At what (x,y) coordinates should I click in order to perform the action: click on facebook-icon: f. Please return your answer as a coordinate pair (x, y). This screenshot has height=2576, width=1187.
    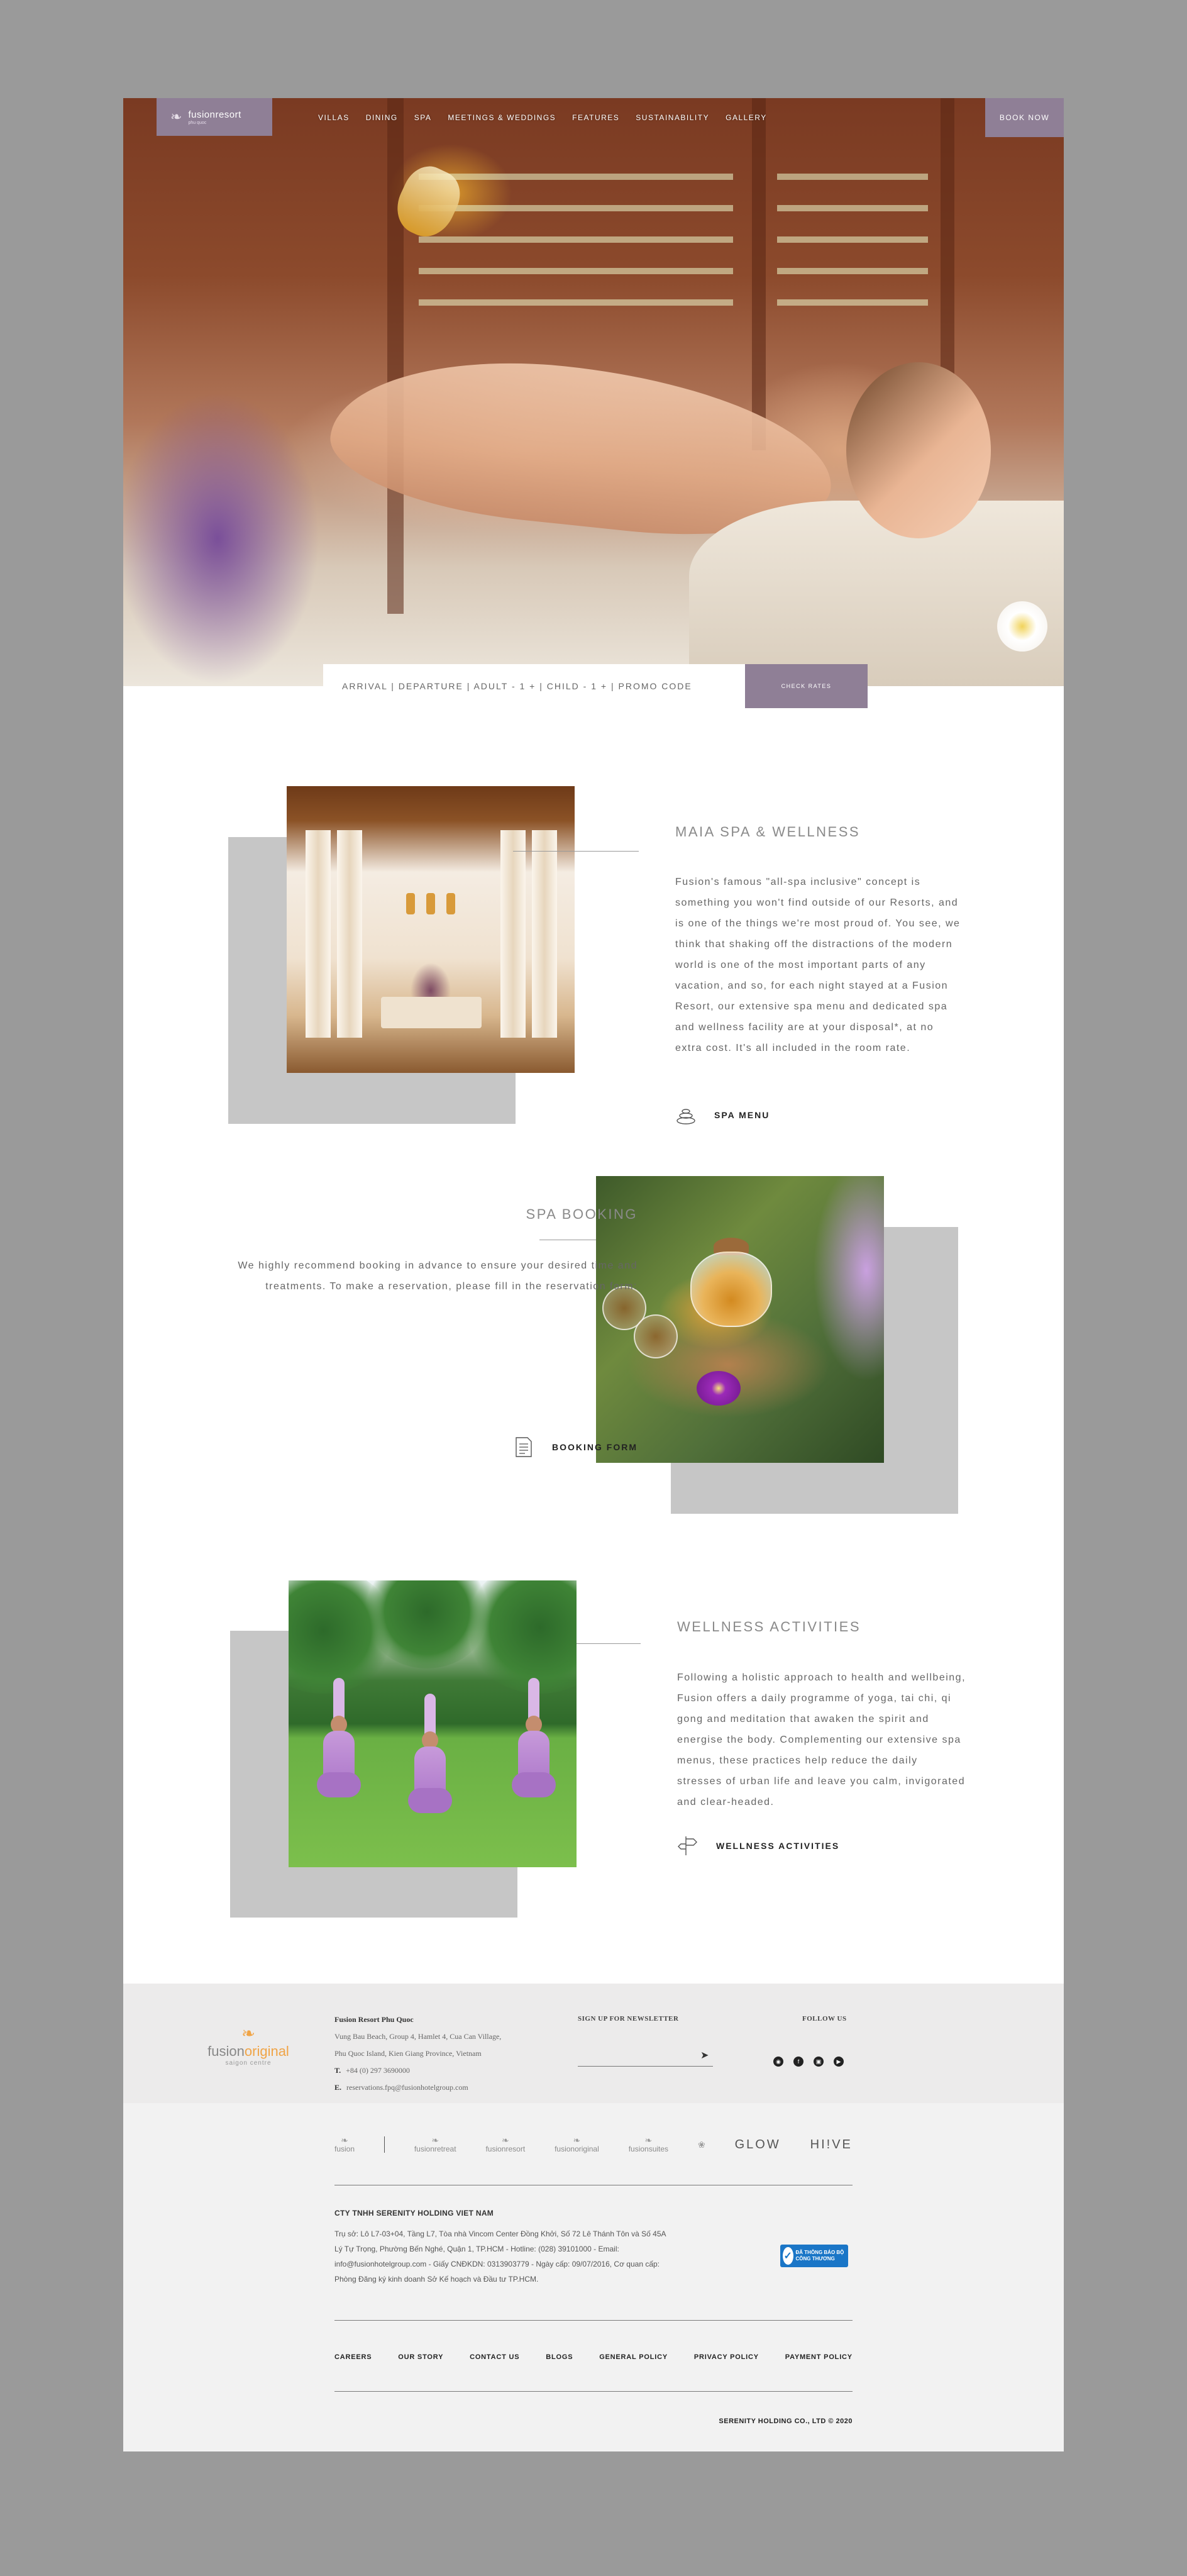
    Looking at the image, I should click on (798, 2062).